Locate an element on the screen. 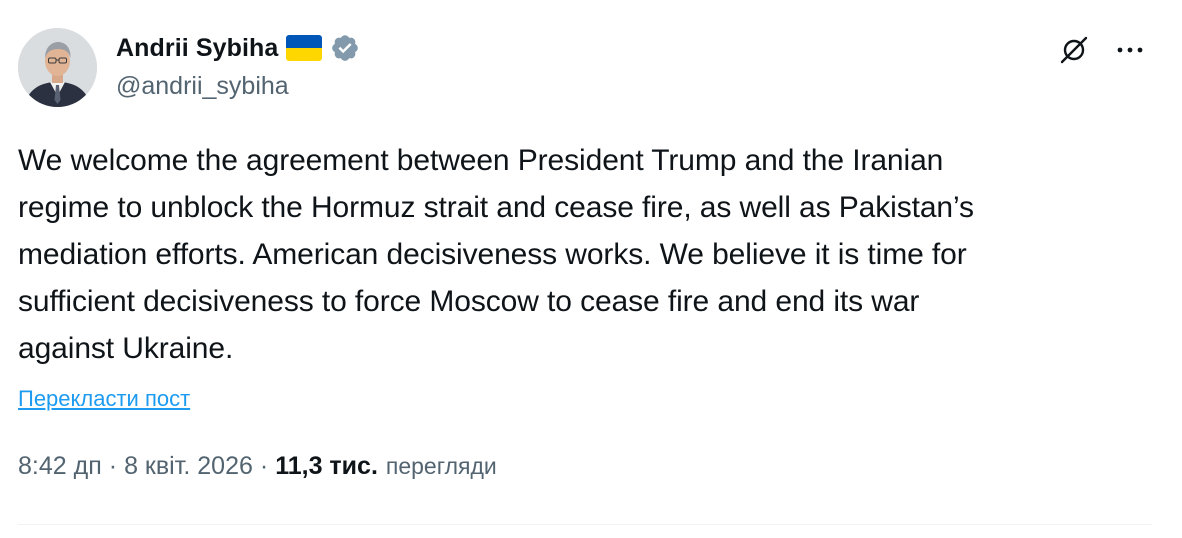 Image resolution: width=1182 pixels, height=538 pixels. author-display-name: Andrii Sybiha is located at coordinates (197, 48).